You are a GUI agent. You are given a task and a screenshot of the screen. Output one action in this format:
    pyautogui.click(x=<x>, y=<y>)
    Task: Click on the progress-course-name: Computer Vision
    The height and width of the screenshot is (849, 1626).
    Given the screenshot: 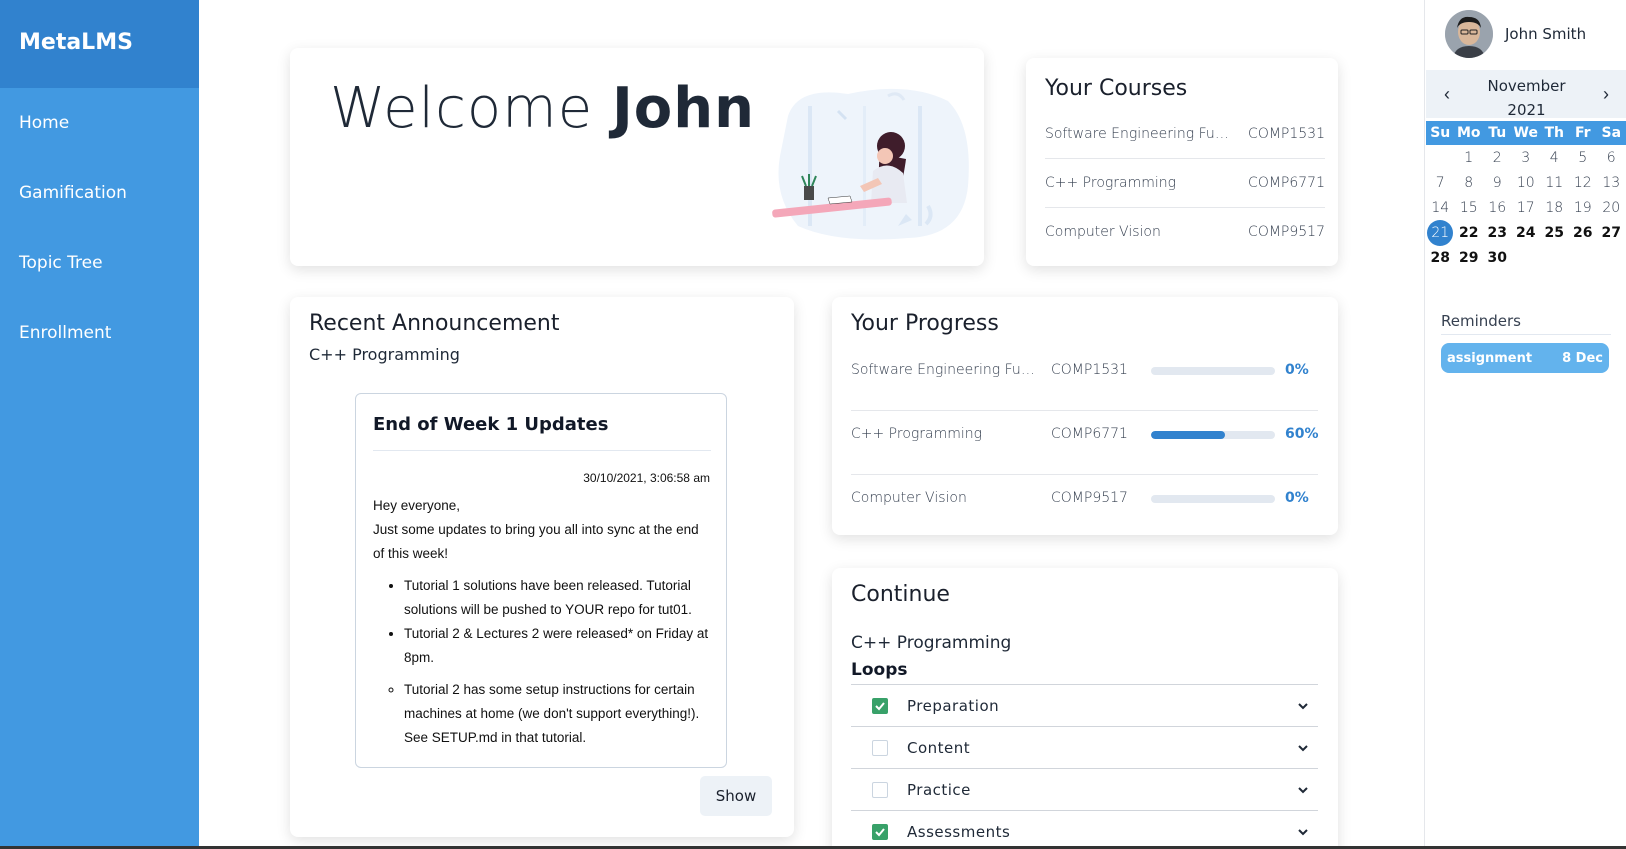 What is the action you would take?
    pyautogui.click(x=909, y=498)
    